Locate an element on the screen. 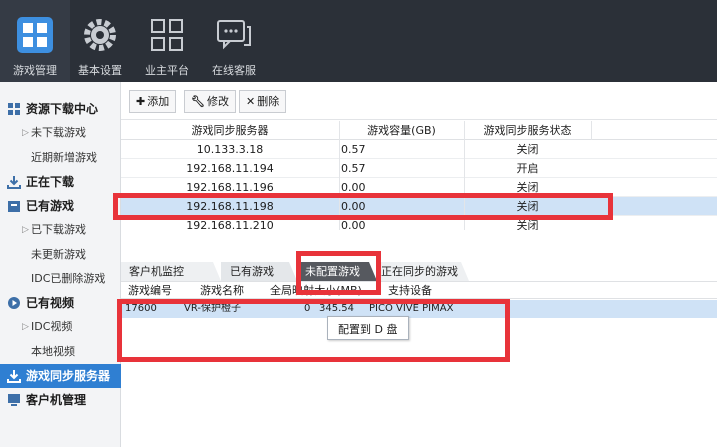 The image size is (717, 447). sidebar-item-not-downloaded: ▷ 未下载游戏 is located at coordinates (60, 133).